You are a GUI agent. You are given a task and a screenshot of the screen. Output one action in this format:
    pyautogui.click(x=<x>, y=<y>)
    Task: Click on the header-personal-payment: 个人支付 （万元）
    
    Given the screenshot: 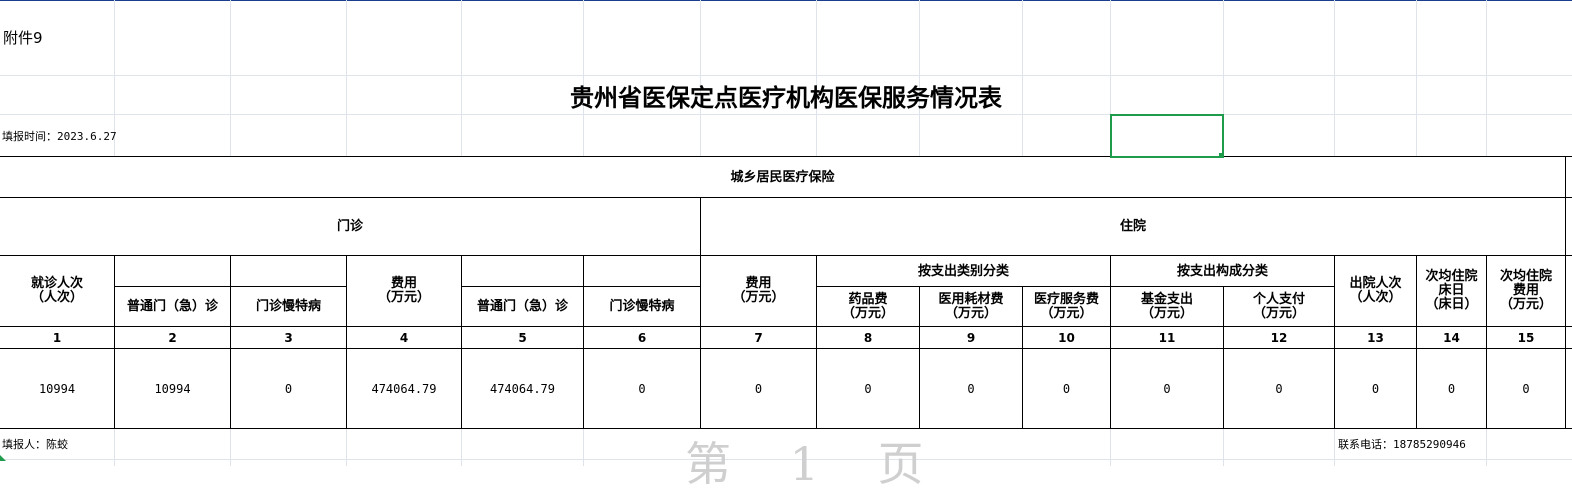 What is the action you would take?
    pyautogui.click(x=1279, y=306)
    